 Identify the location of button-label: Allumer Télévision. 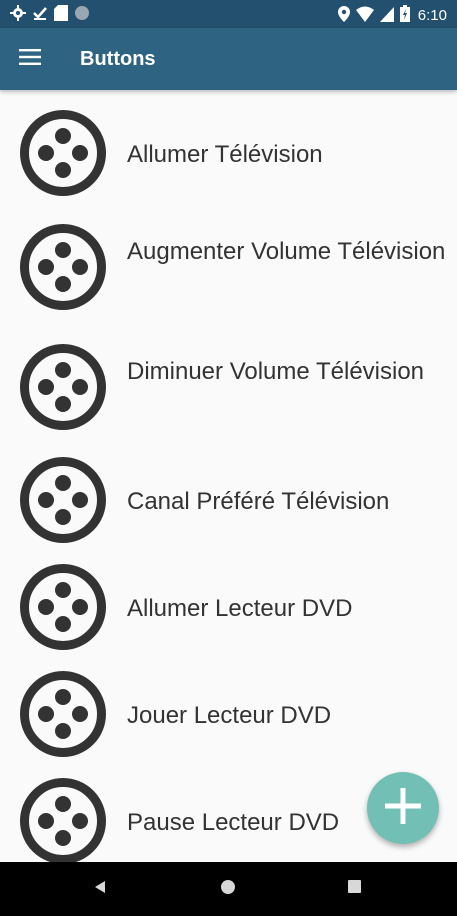
(225, 154).